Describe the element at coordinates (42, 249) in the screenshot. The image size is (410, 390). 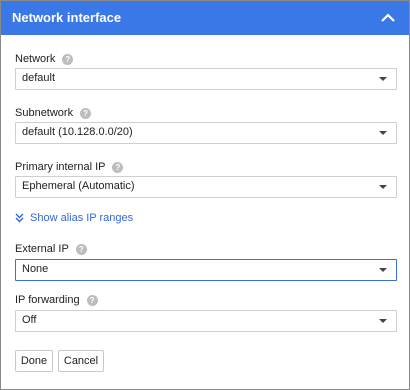
I see `external-ip-label: External IP` at that location.